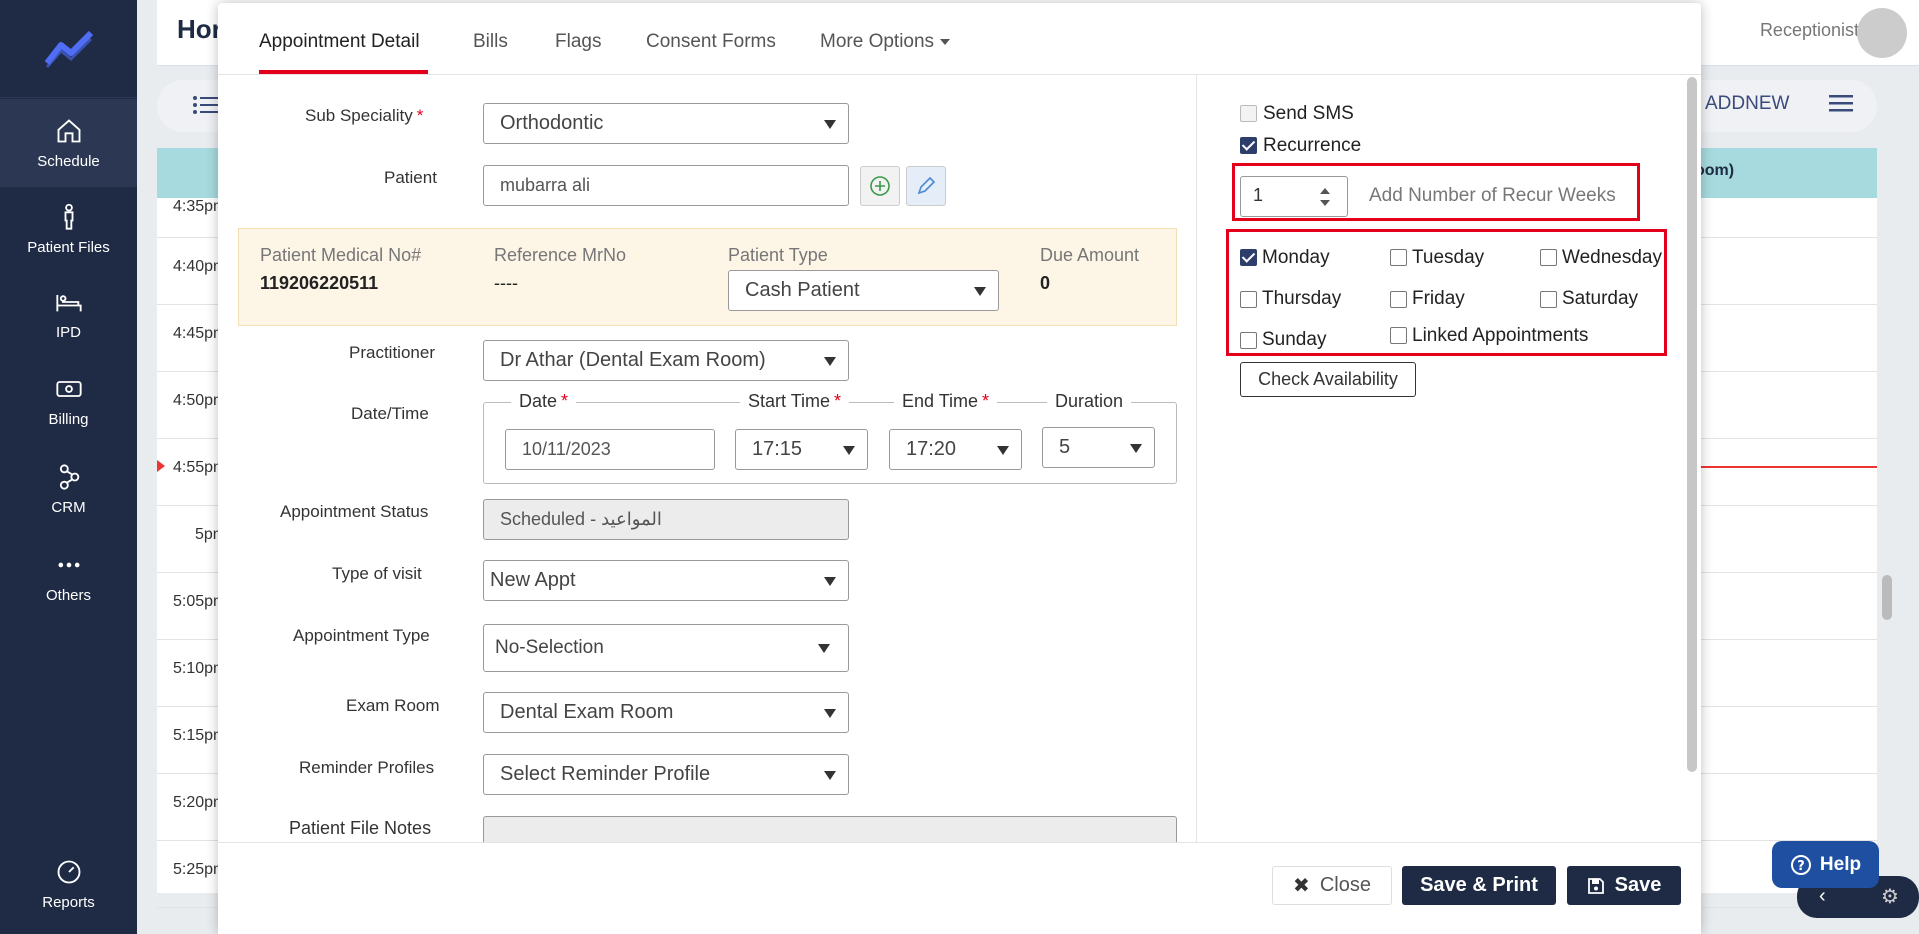 The height and width of the screenshot is (934, 1919). I want to click on sidebar-item-schedule: Schedule, so click(68, 143).